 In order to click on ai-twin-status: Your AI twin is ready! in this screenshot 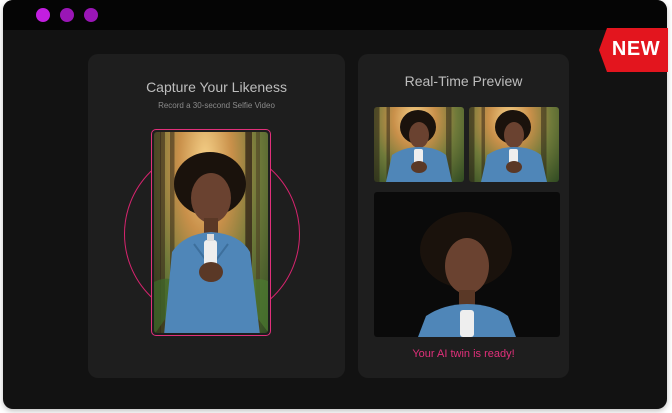, I will do `click(463, 354)`.